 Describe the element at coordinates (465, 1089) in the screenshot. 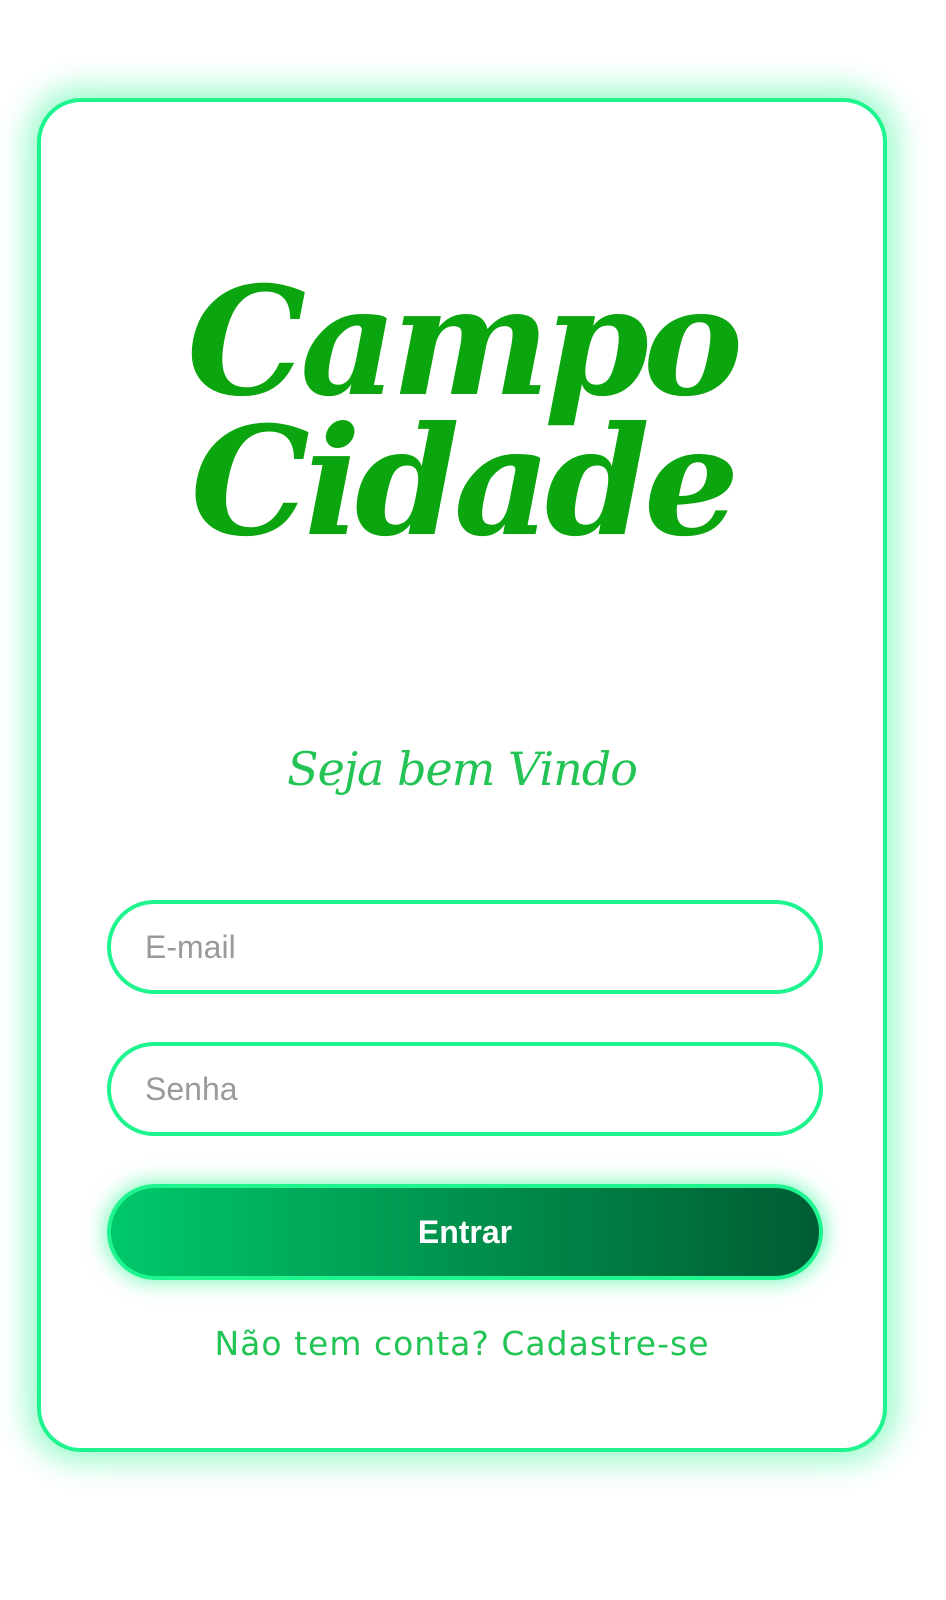

I see `password-field` at that location.